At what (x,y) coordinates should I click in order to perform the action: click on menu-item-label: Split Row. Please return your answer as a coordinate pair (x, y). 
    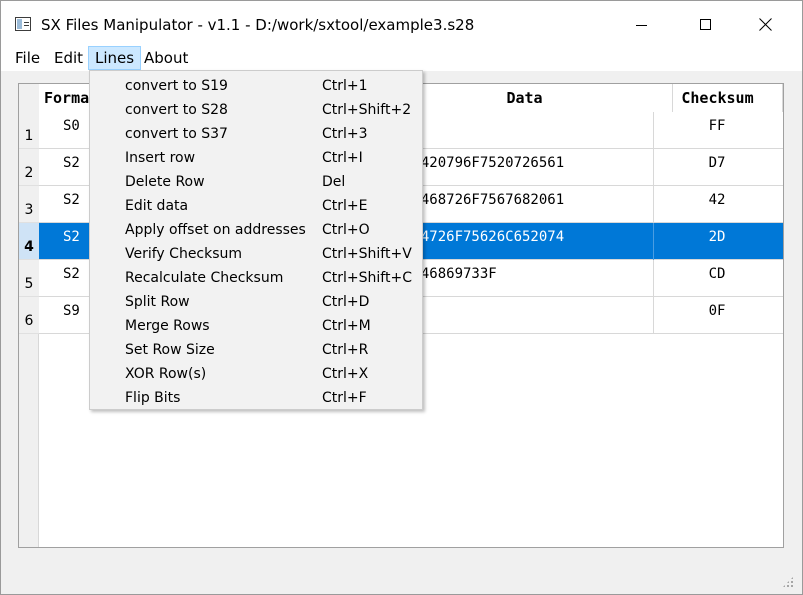
    Looking at the image, I should click on (157, 302).